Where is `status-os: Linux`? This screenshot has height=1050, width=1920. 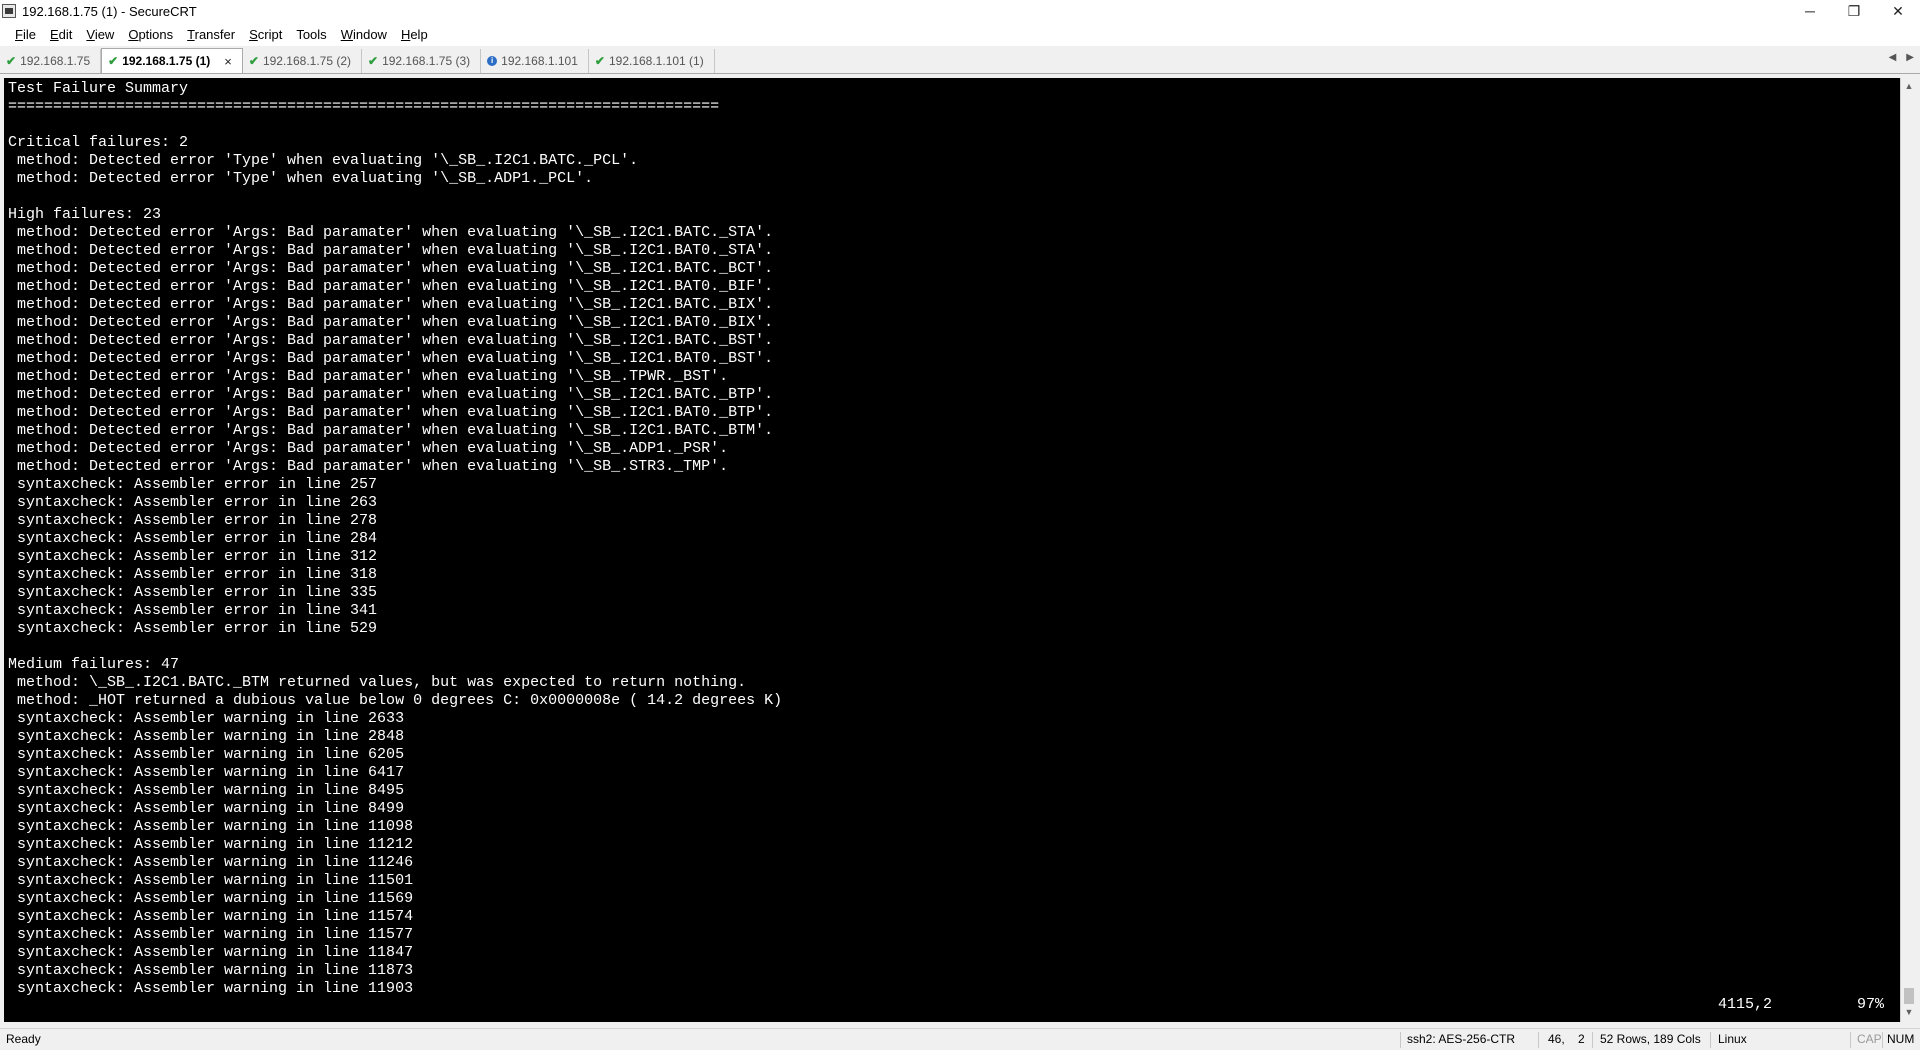
status-os: Linux is located at coordinates (1732, 1039).